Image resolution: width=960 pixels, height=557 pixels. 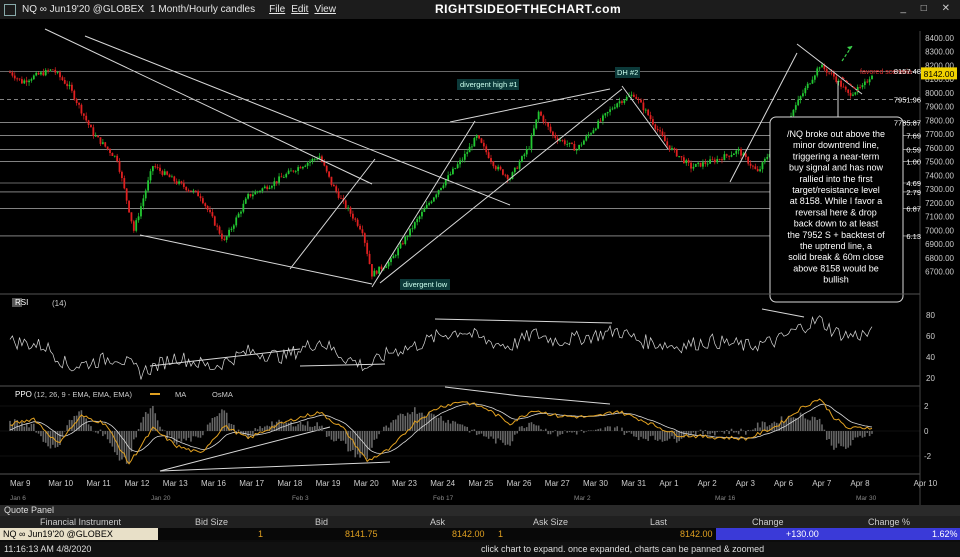 I want to click on col-ask: Ask, so click(x=437, y=522).